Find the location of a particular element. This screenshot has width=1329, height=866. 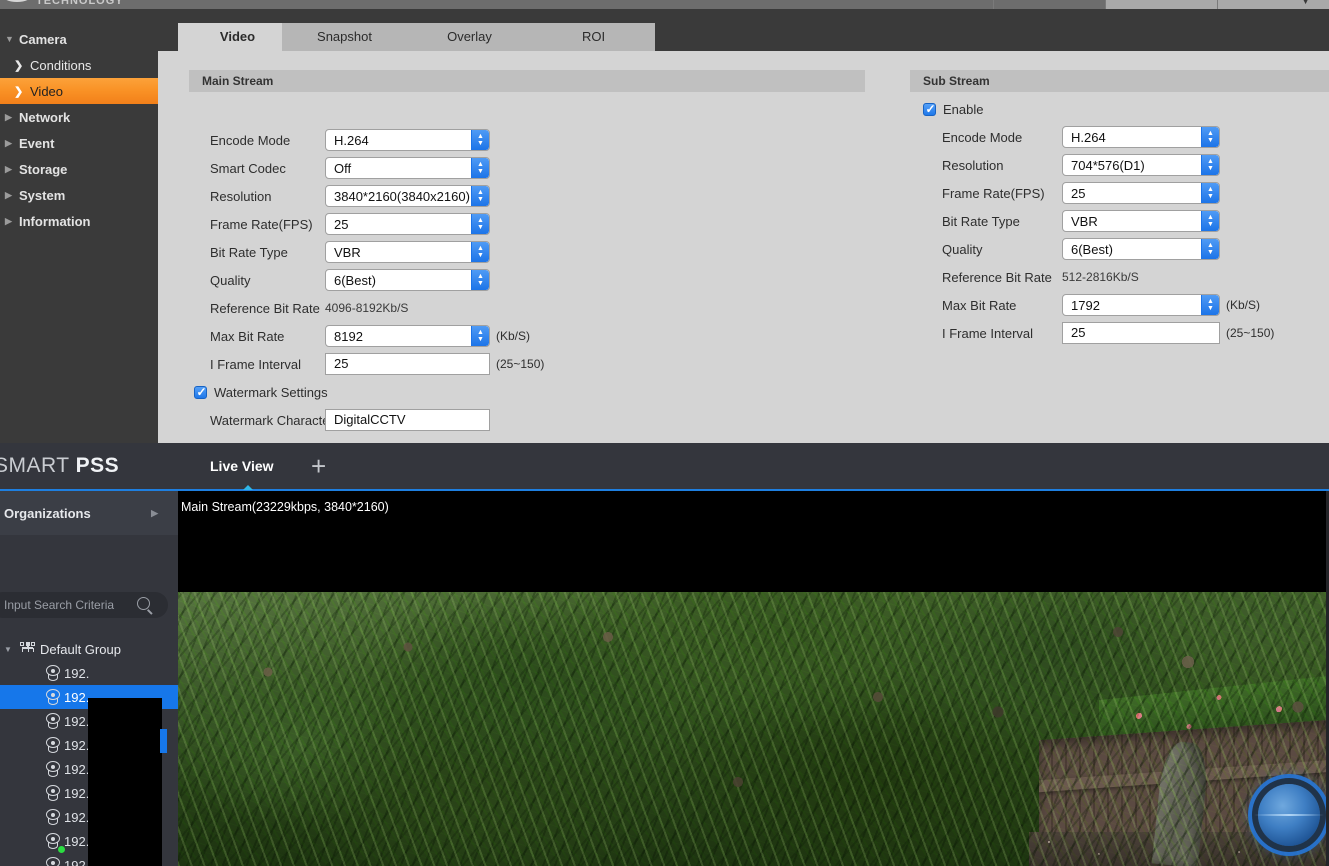

main-frame-rate-select: 25 ▲ ▼ is located at coordinates (407, 224).